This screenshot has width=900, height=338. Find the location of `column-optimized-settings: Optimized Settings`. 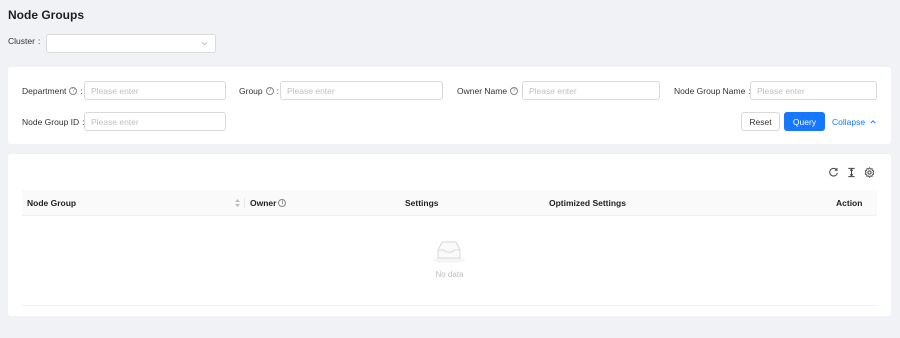

column-optimized-settings: Optimized Settings is located at coordinates (587, 203).